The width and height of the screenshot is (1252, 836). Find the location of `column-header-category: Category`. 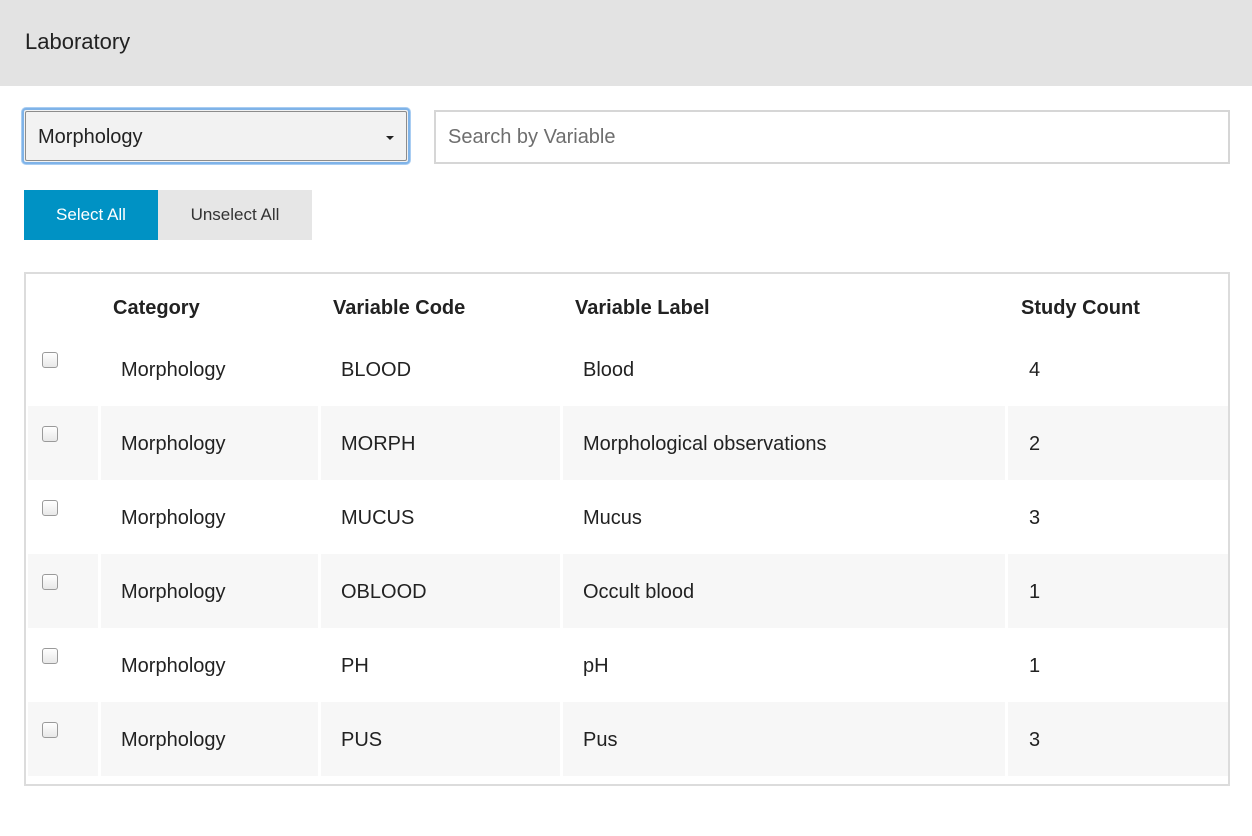

column-header-category: Category is located at coordinates (156, 308).